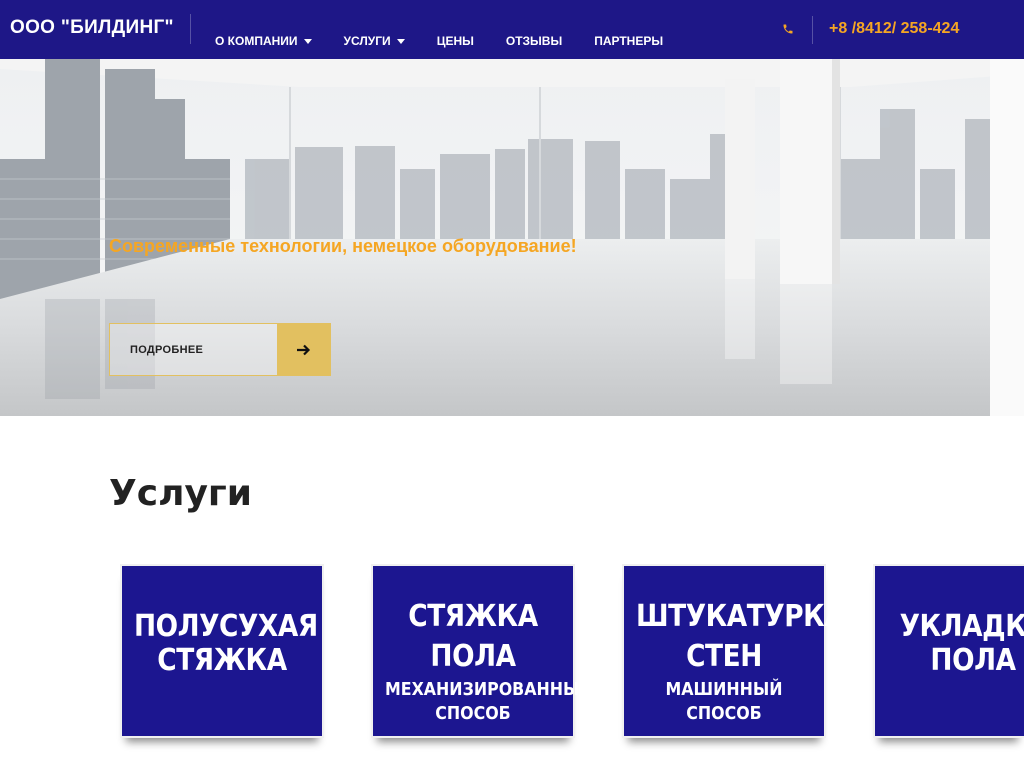 The image size is (1024, 768). Describe the element at coordinates (489, 689) in the screenshot. I see `service-card-subtitle: МЕХАНИЗИРОВАННЫЙ` at that location.